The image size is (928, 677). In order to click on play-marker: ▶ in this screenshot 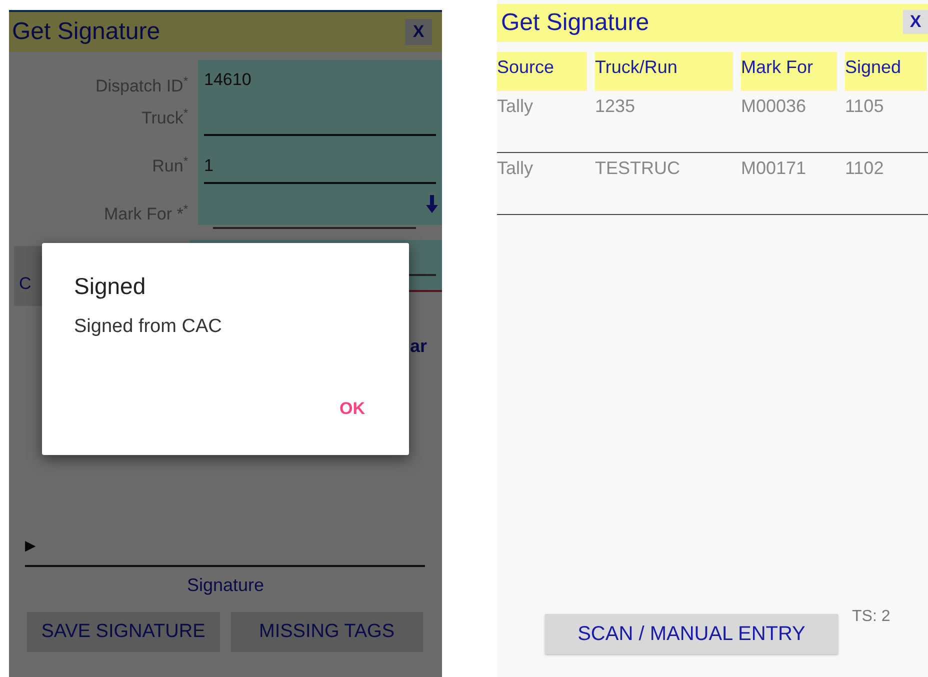, I will do `click(30, 545)`.